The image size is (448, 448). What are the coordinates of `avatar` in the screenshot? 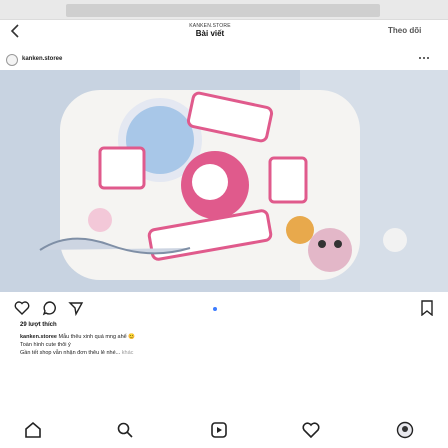 It's located at (12, 60).